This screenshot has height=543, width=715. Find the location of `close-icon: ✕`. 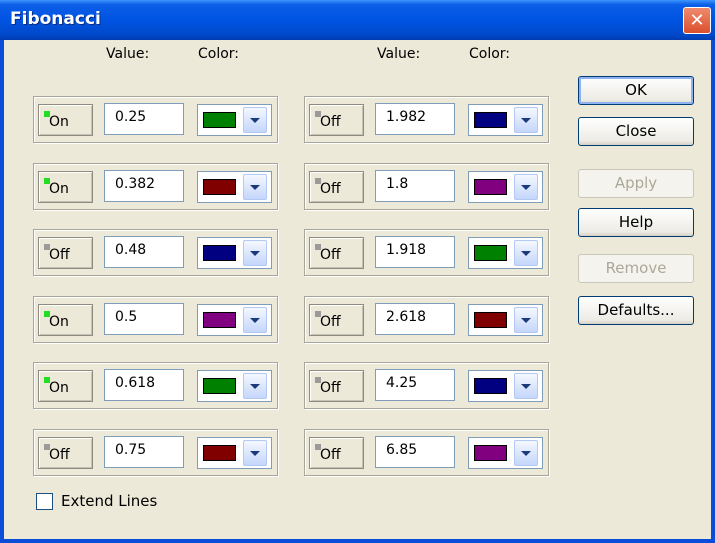

close-icon: ✕ is located at coordinates (697, 20).